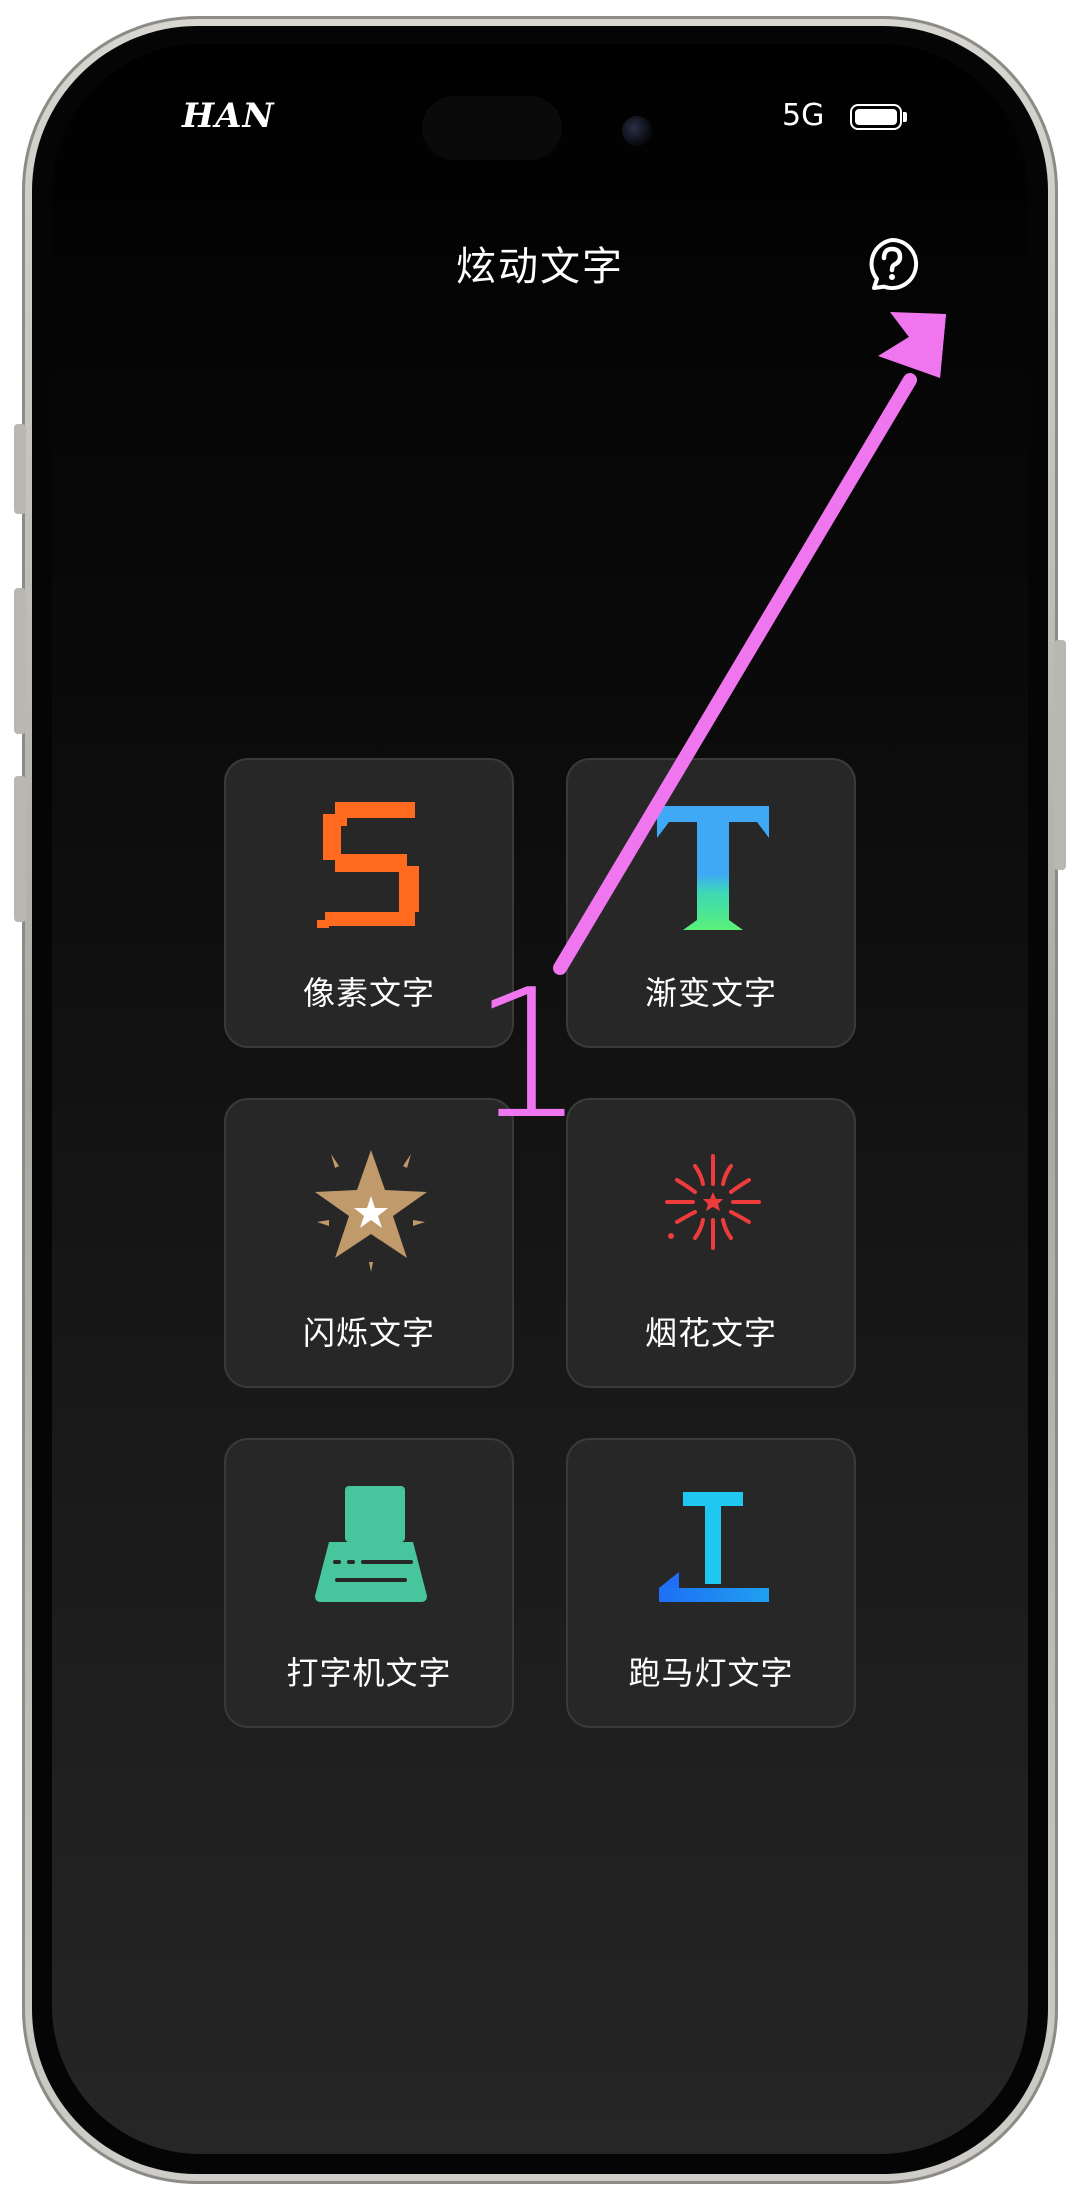 This screenshot has height=2202, width=1080. What do you see at coordinates (20, 469) in the screenshot?
I see `mute-switch` at bounding box center [20, 469].